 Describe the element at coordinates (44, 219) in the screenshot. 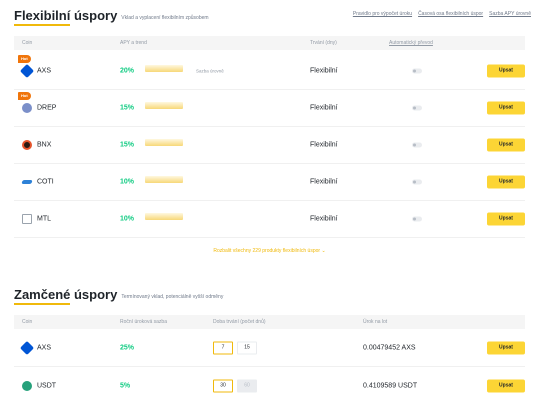

I see `coin-name: MTL` at that location.